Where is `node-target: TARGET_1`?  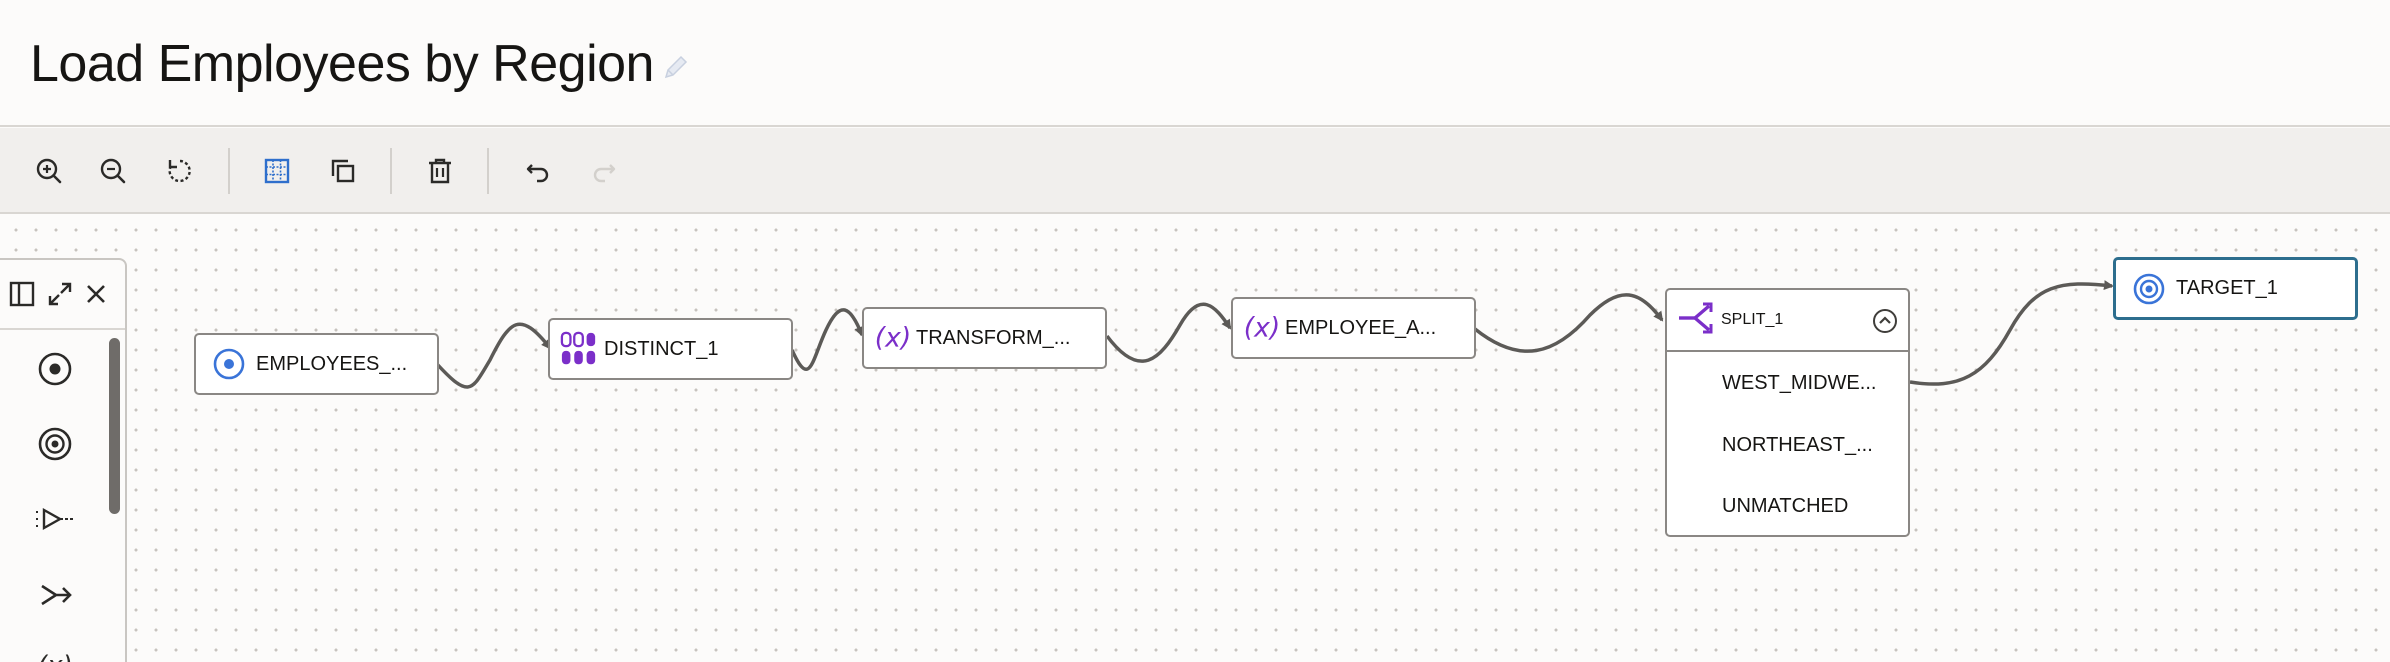
node-target: TARGET_1 is located at coordinates (2235, 288).